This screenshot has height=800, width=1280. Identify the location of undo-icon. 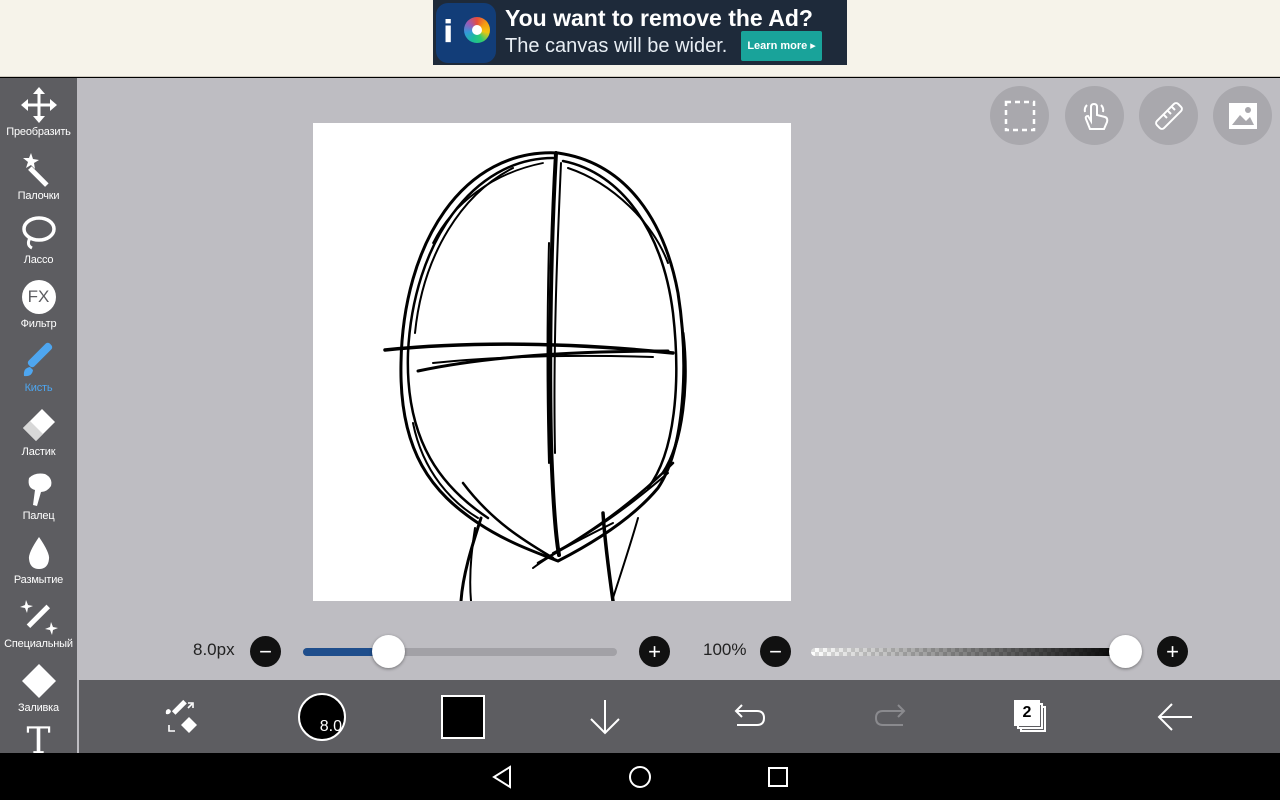
(750, 714).